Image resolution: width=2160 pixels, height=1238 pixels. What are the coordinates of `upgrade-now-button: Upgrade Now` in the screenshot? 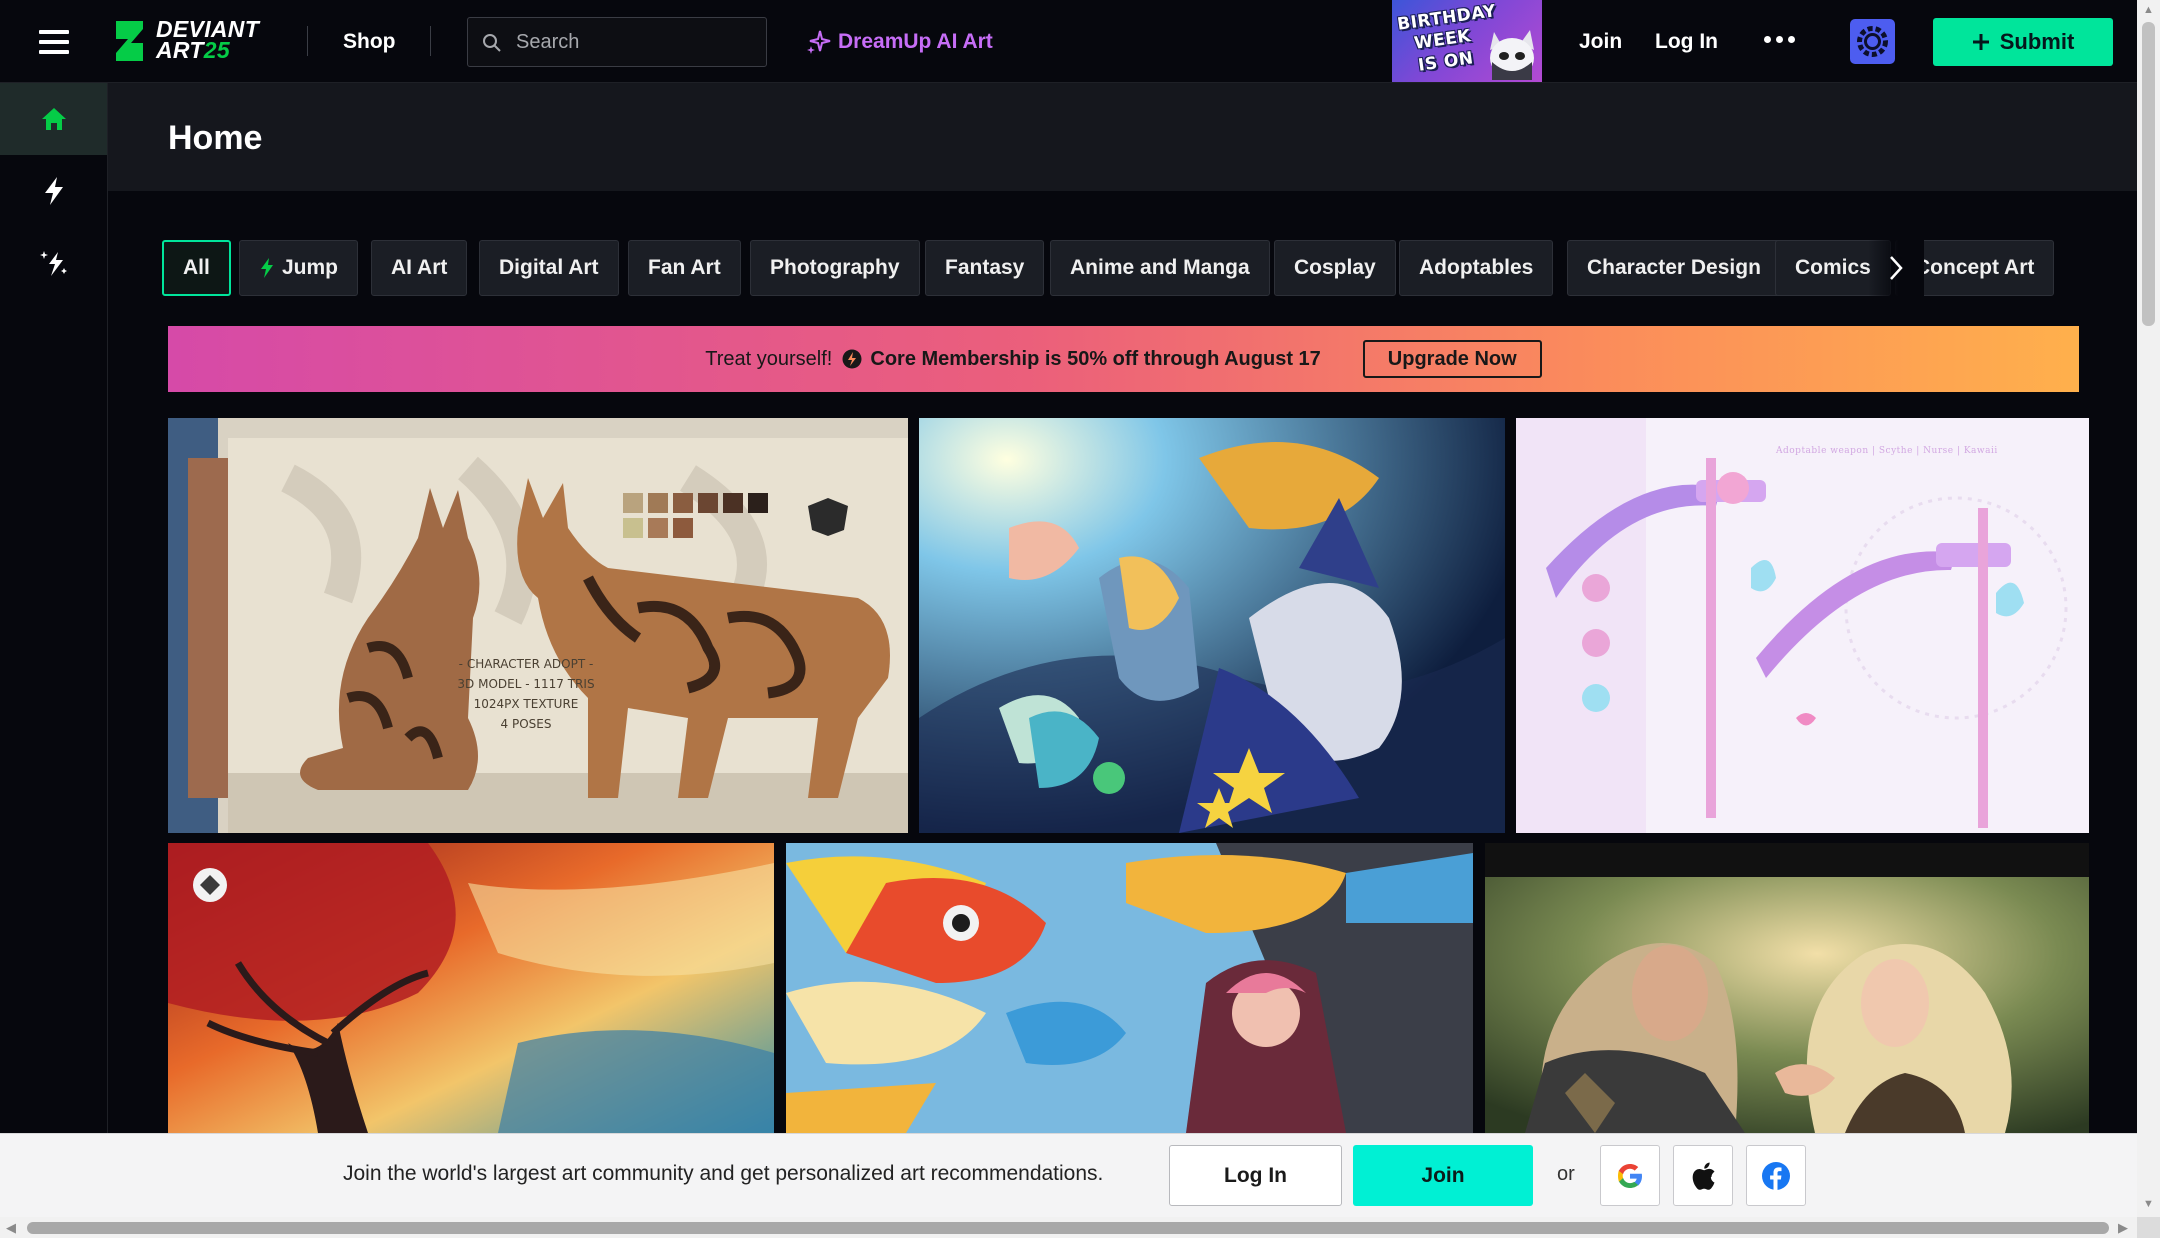 It's located at (1452, 359).